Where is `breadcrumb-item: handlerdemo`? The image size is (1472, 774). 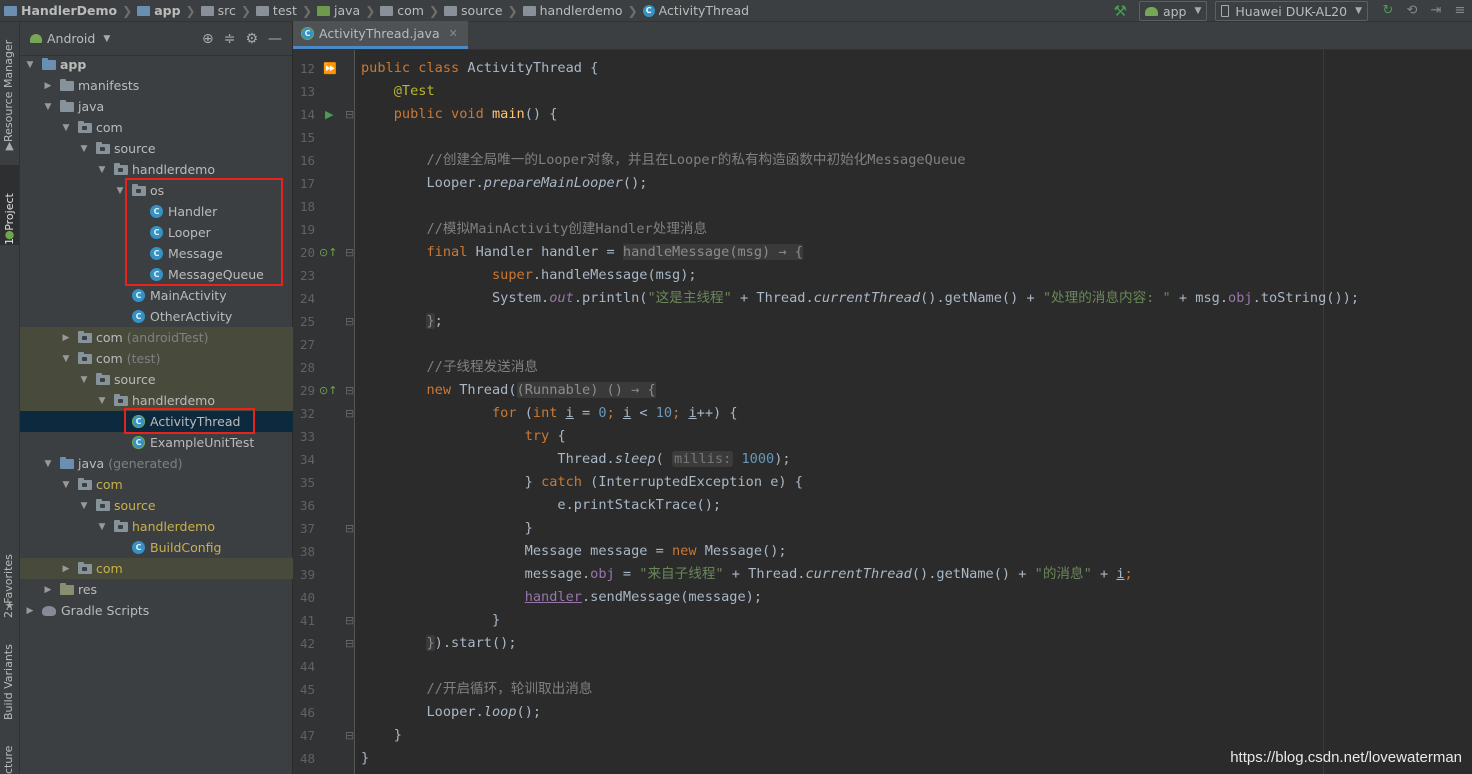
breadcrumb-item: handlerdemo is located at coordinates (581, 10).